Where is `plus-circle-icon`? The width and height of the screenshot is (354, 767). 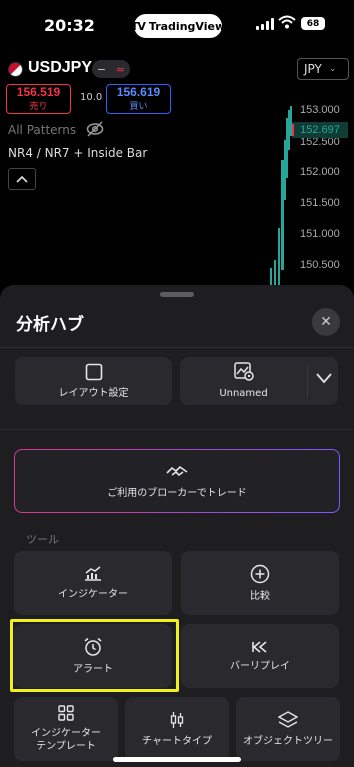
plus-circle-icon is located at coordinates (260, 573).